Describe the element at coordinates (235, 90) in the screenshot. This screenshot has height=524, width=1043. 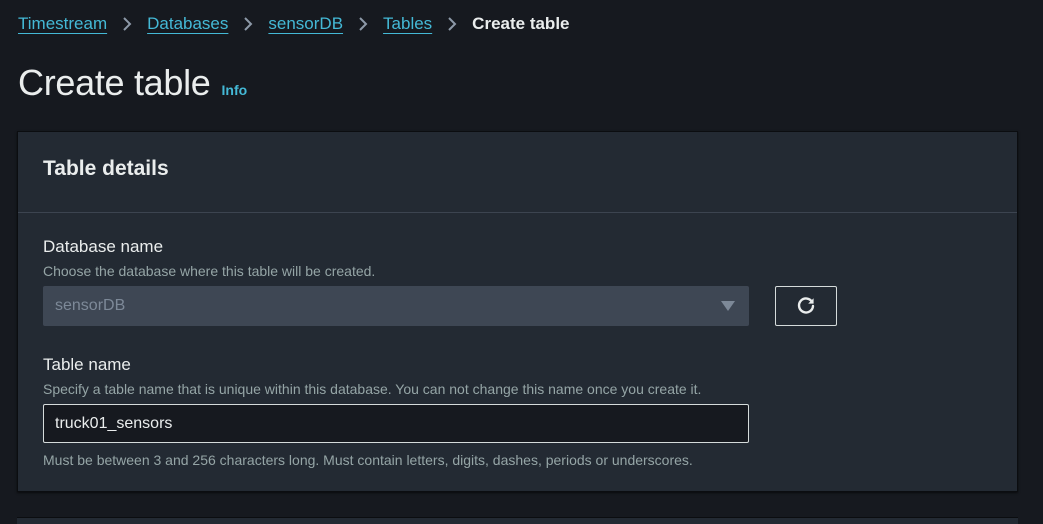
I see `info-link: Info` at that location.